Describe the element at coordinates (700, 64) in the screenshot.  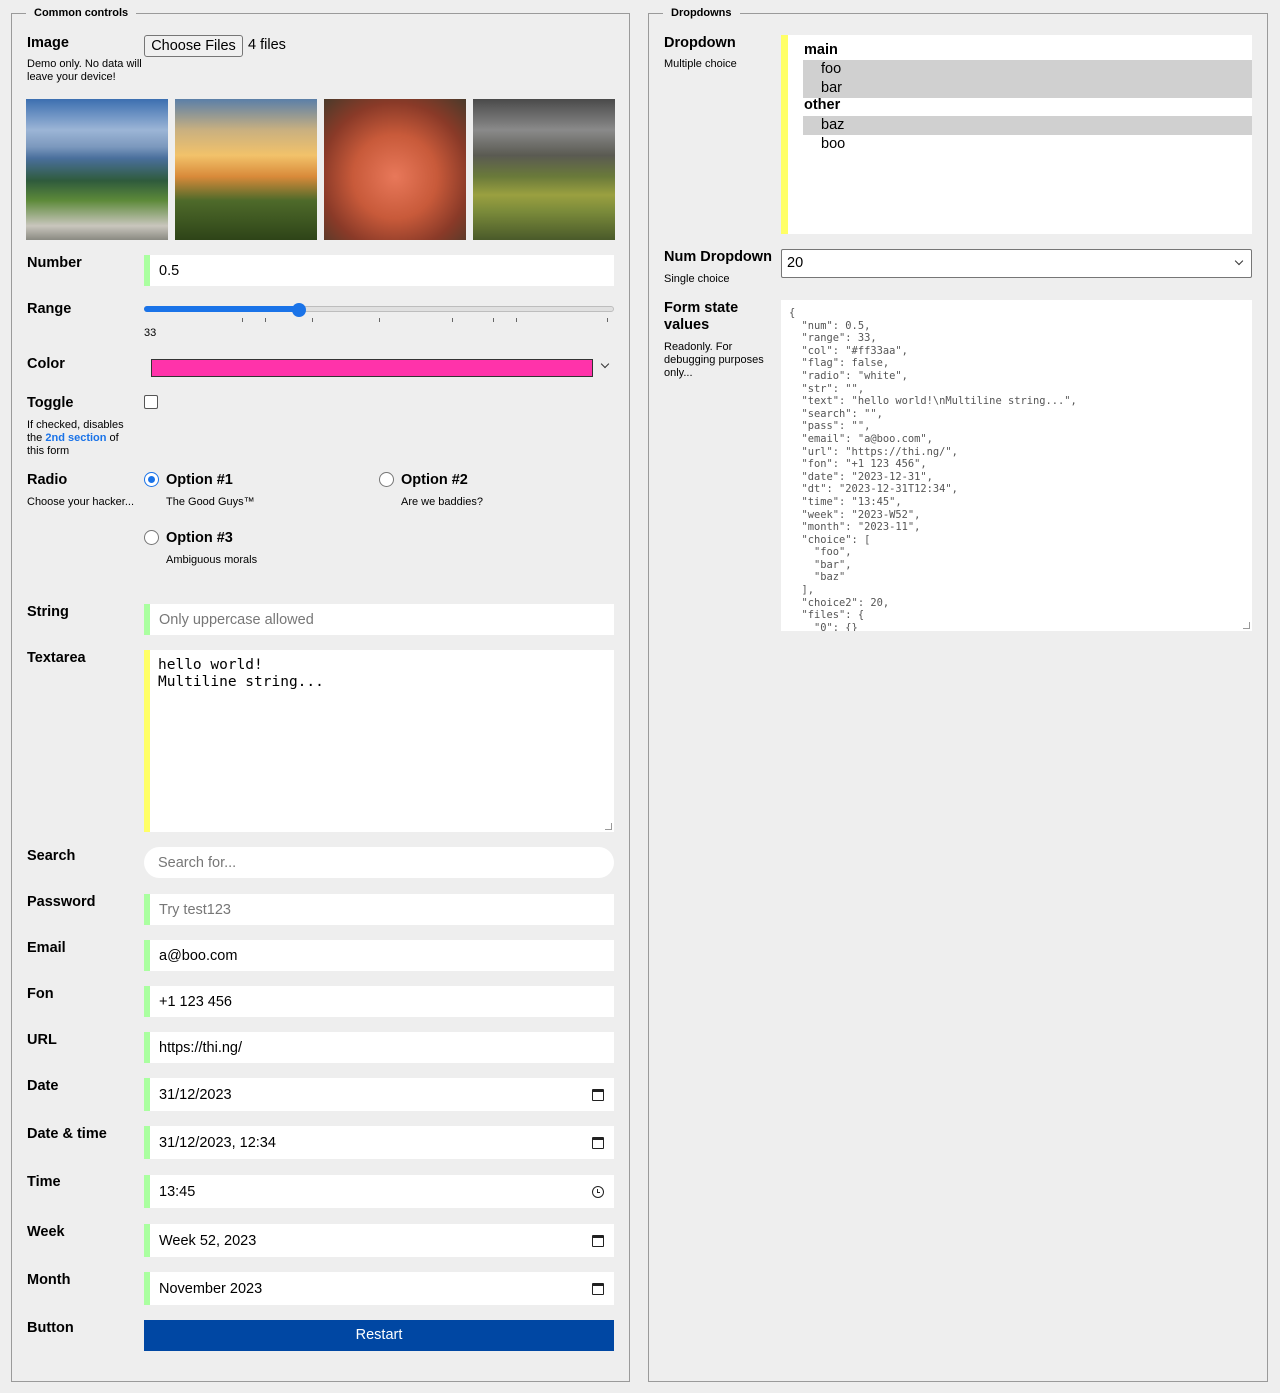
I see `dropdown-desc: Multiple choice` at that location.